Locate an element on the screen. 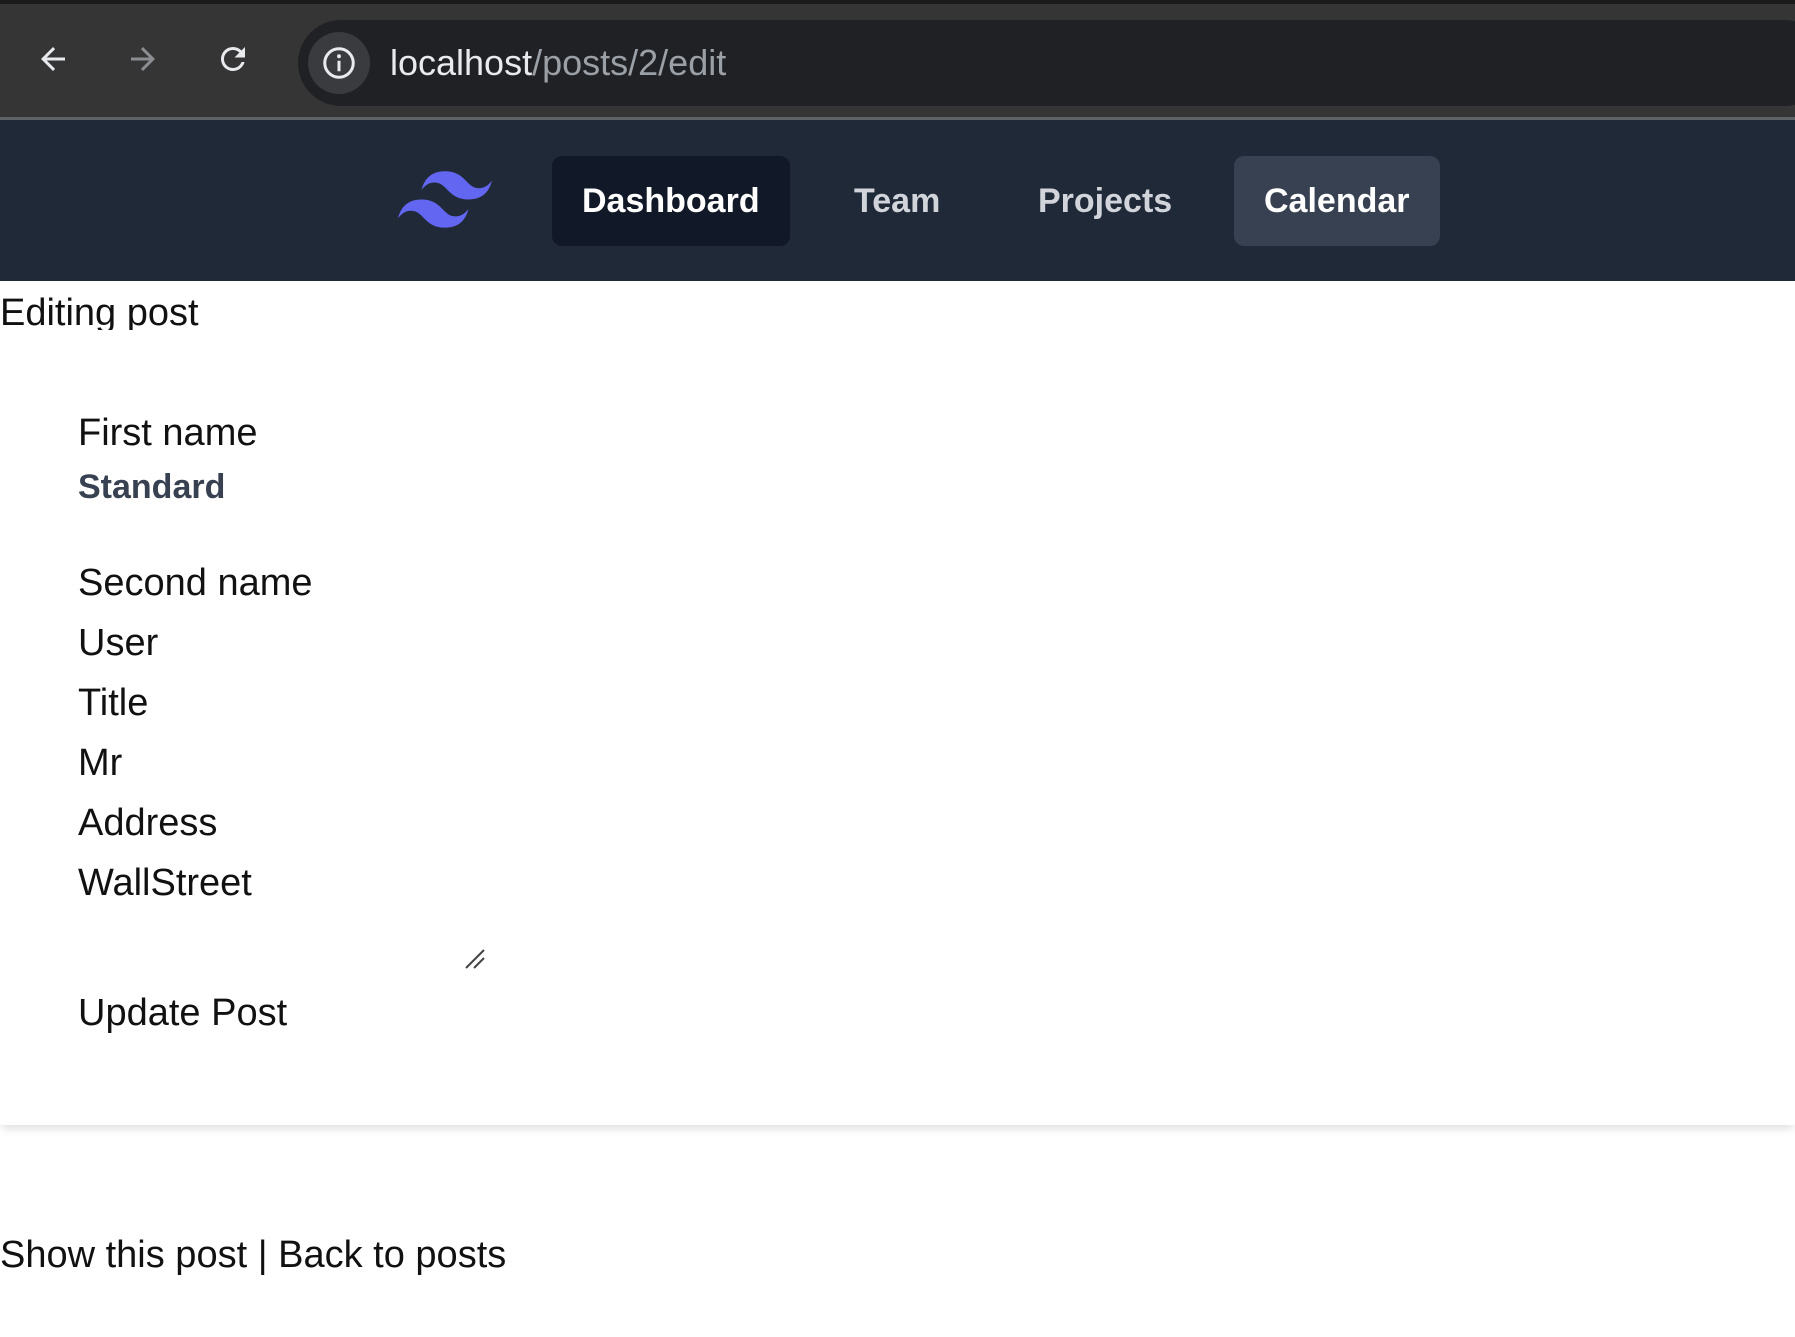 Image resolution: width=1795 pixels, height=1337 pixels. address-bar: localhost/posts/2/edit is located at coordinates (1046, 63).